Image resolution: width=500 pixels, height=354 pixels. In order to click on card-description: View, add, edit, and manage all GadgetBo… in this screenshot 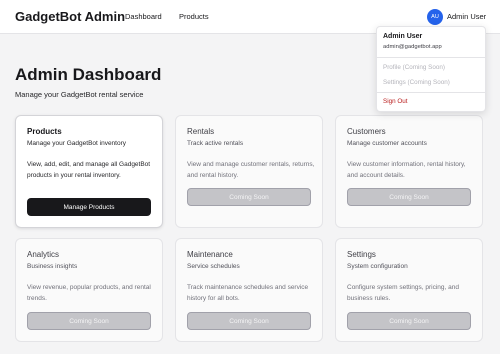, I will do `click(89, 170)`.